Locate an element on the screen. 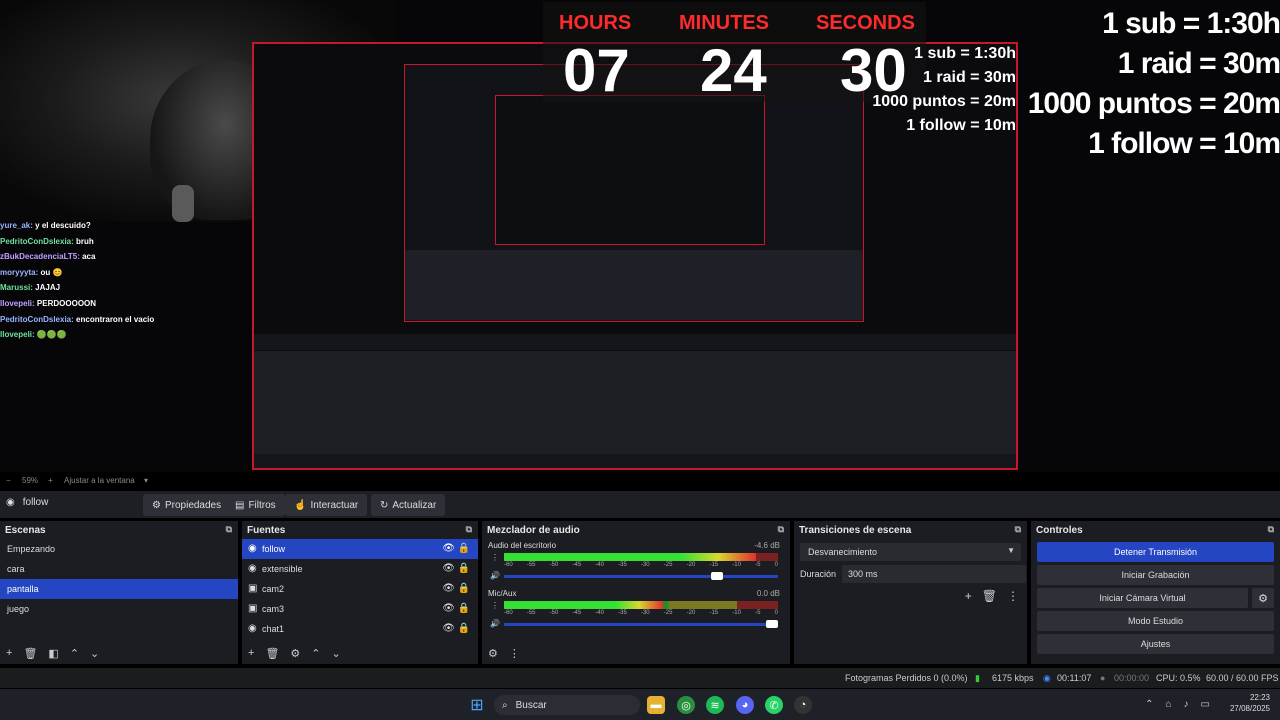 The height and width of the screenshot is (720, 1280). source-item: ◉ follow 👁 🔒 is located at coordinates (360, 549).